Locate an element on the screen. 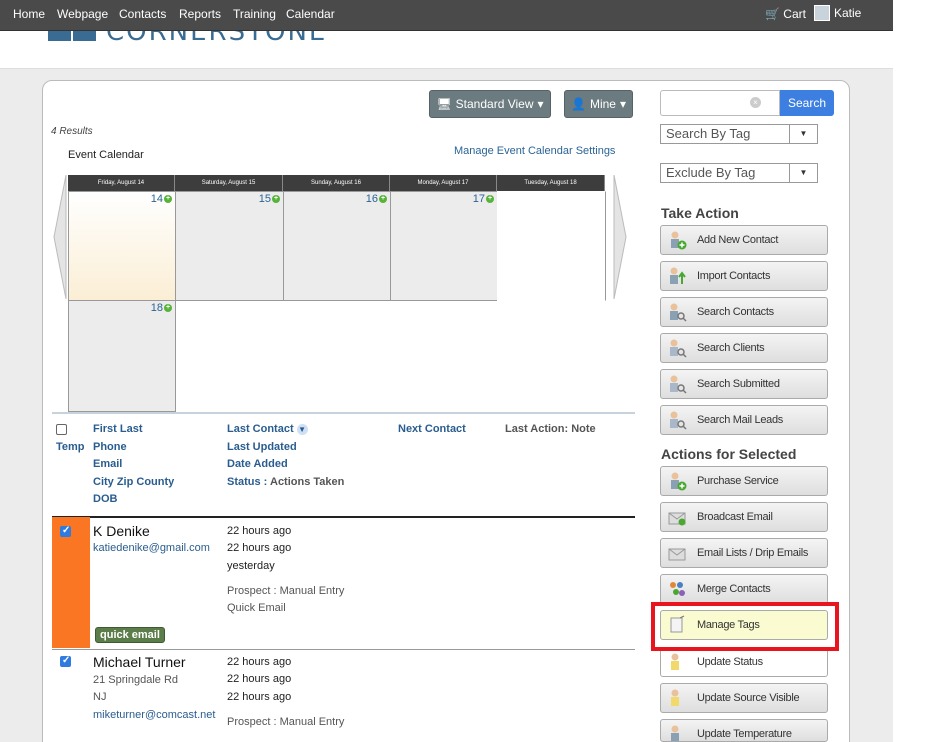 Image resolution: width=928 pixels, height=742 pixels. update-status-button: Update Status is located at coordinates (744, 662).